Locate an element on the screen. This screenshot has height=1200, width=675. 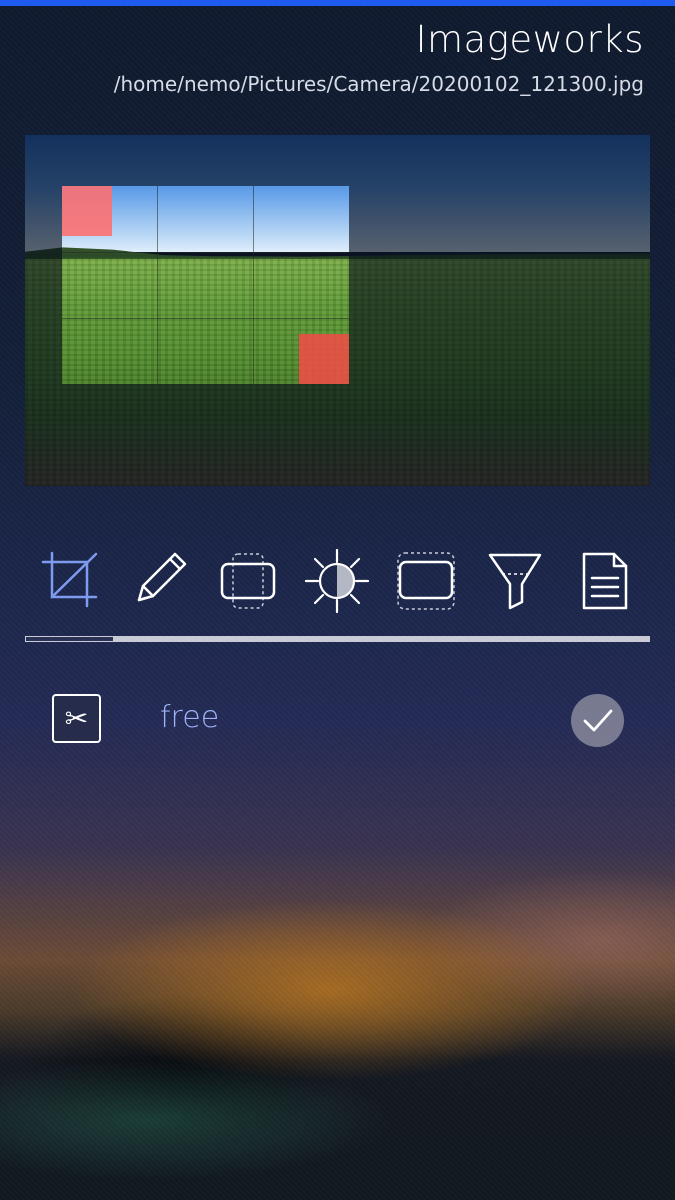
pencil-icon is located at coordinates (162, 577).